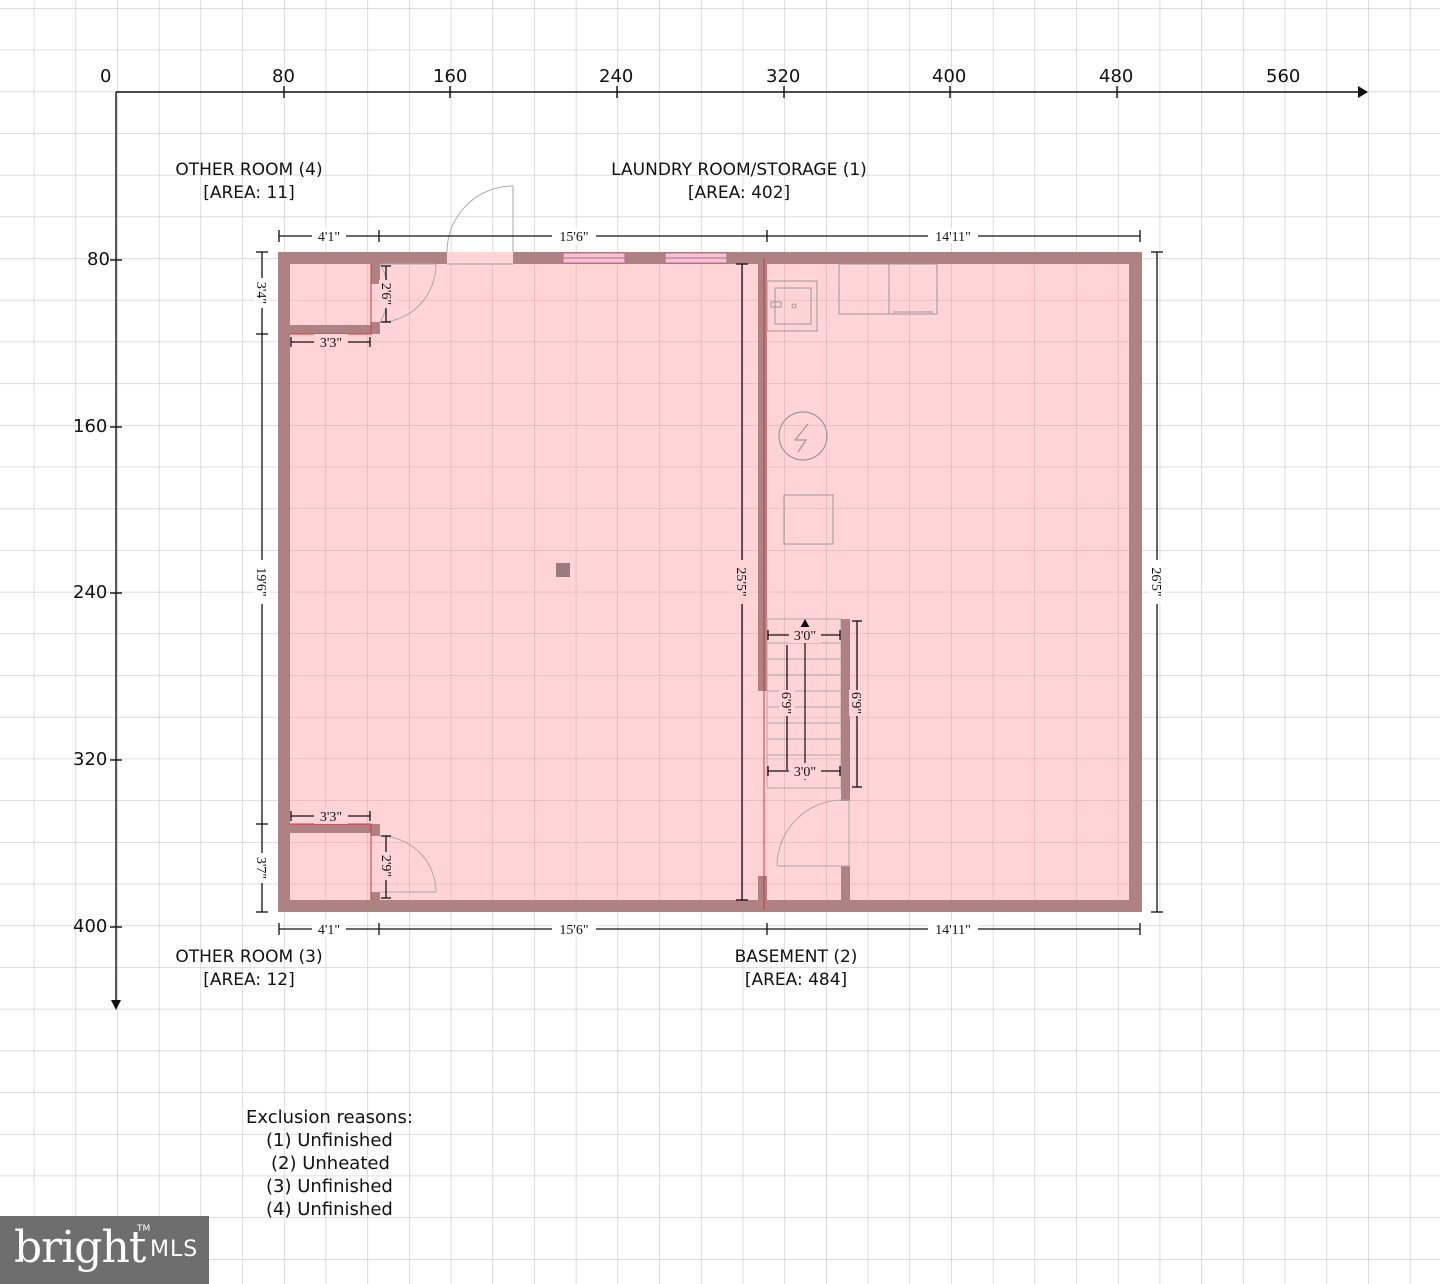 The height and width of the screenshot is (1284, 1440). I want to click on y-tick-240: 240, so click(90, 592).